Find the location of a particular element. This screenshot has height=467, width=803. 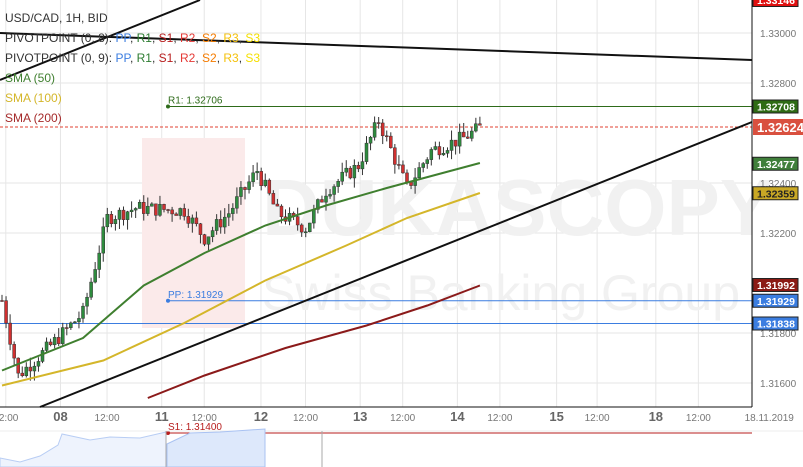

watermark-text: DUKASCOPY is located at coordinates (517, 207).